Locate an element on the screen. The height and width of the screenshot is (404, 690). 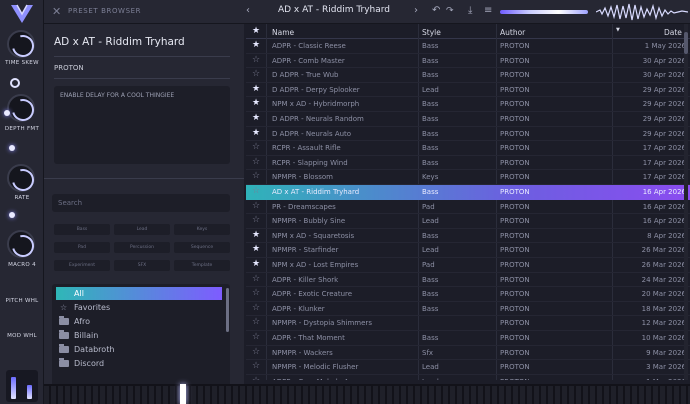
tag-lead: Lead is located at coordinates (142, 229).